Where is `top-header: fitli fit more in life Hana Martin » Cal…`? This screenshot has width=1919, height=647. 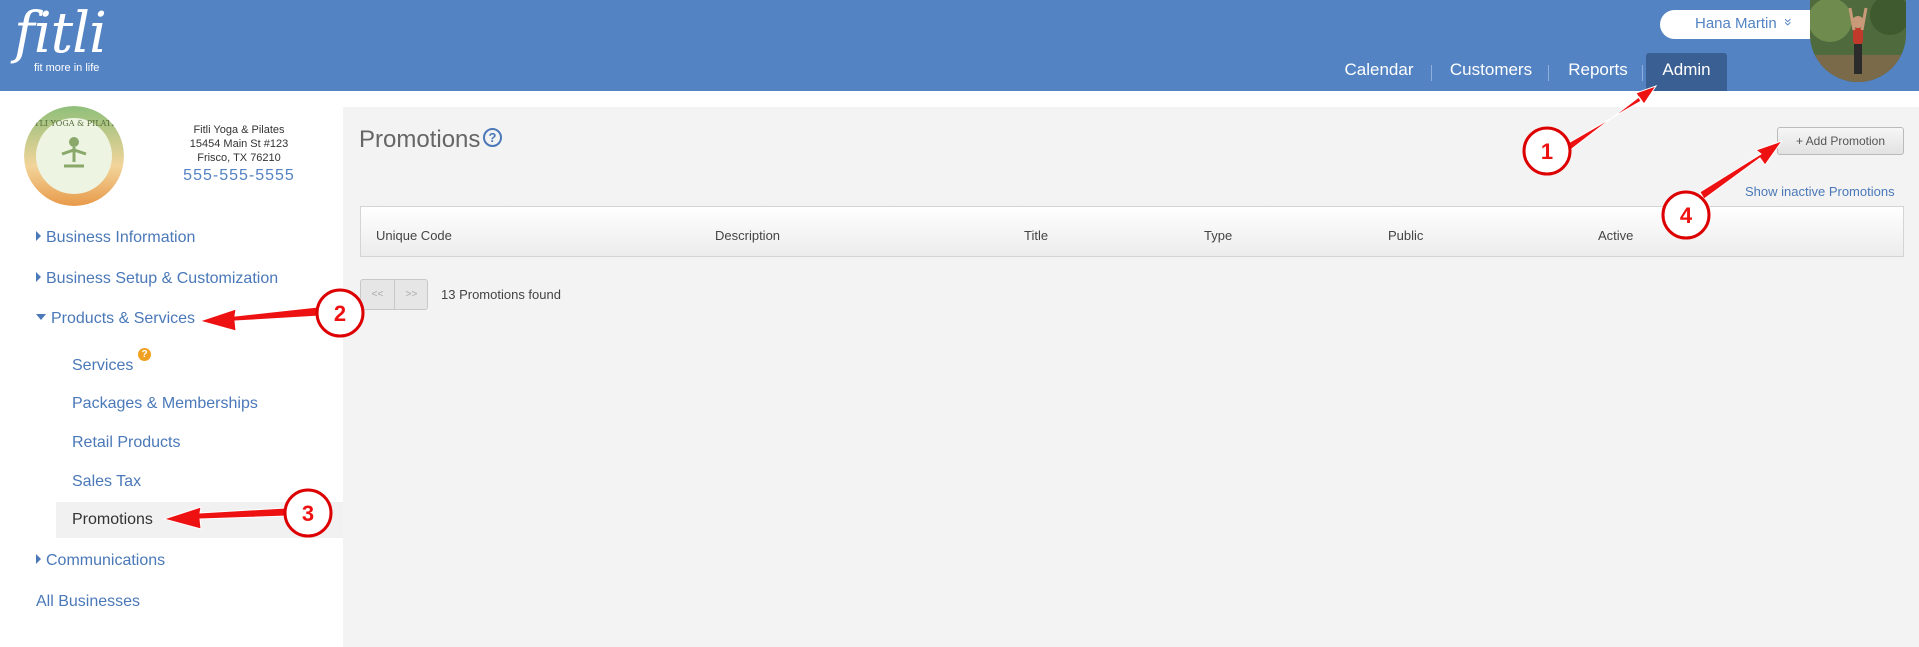
top-header: fitli fit more in life Hana Martin » Cal… is located at coordinates (959, 45).